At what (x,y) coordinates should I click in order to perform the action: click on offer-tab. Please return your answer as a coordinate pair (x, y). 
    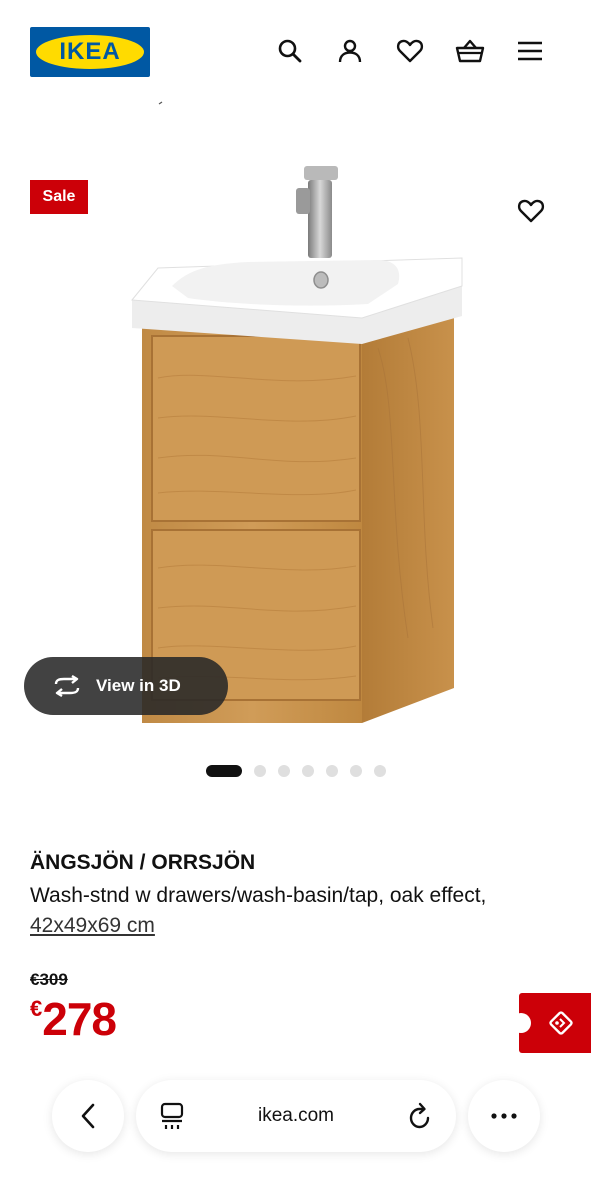
    Looking at the image, I should click on (551, 1023).